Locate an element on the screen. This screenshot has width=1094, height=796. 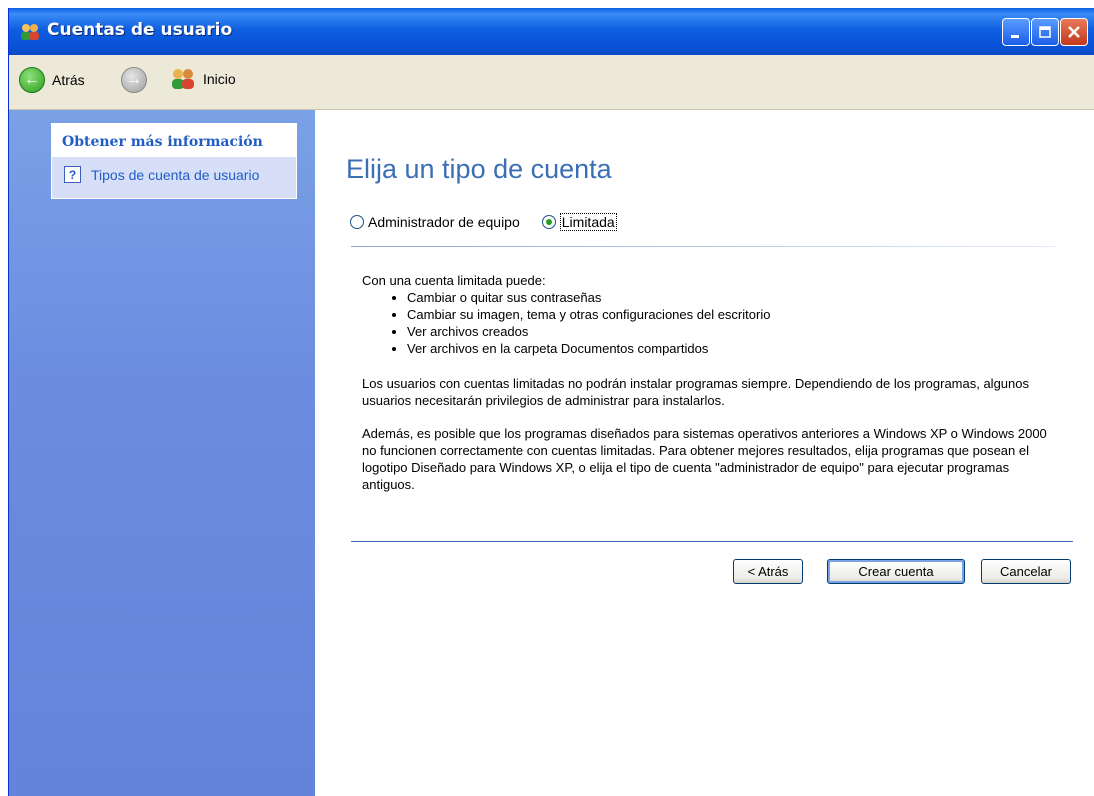
forward-arrow-icon: → is located at coordinates (134, 80).